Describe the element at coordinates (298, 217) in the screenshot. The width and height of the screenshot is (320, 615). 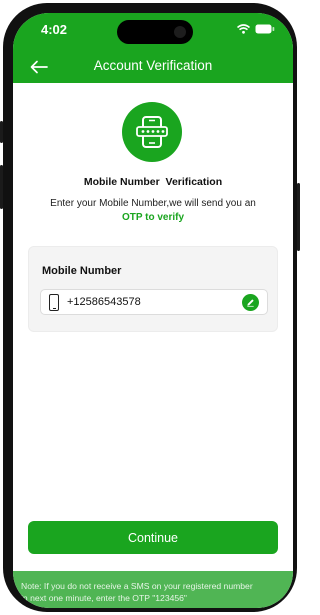
I see `power-button` at that location.